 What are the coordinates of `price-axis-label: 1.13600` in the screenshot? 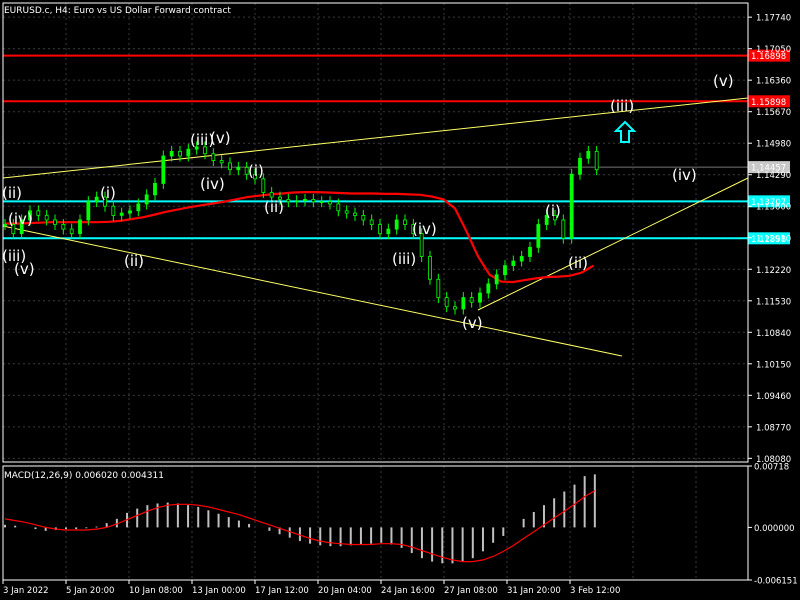 It's located at (773, 208).